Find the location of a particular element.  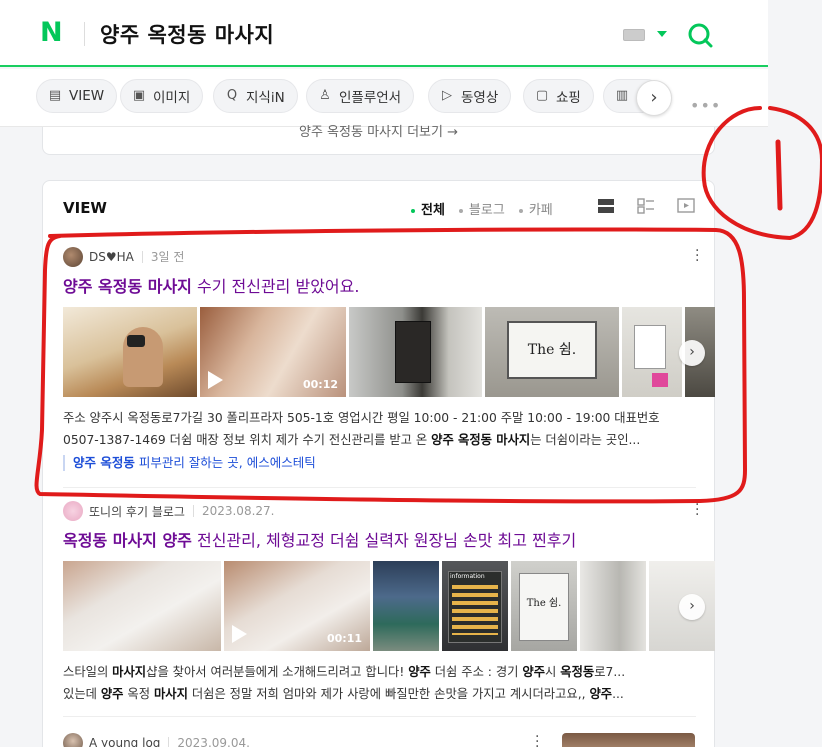

tab-label: 인플루언서 is located at coordinates (370, 98).